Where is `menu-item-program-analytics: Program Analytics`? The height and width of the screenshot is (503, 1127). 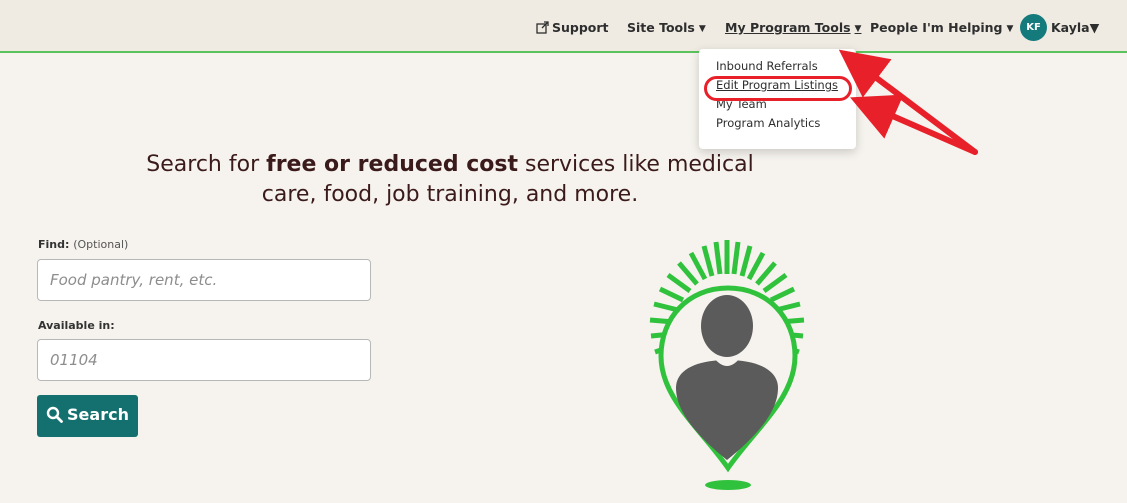 menu-item-program-analytics: Program Analytics is located at coordinates (777, 123).